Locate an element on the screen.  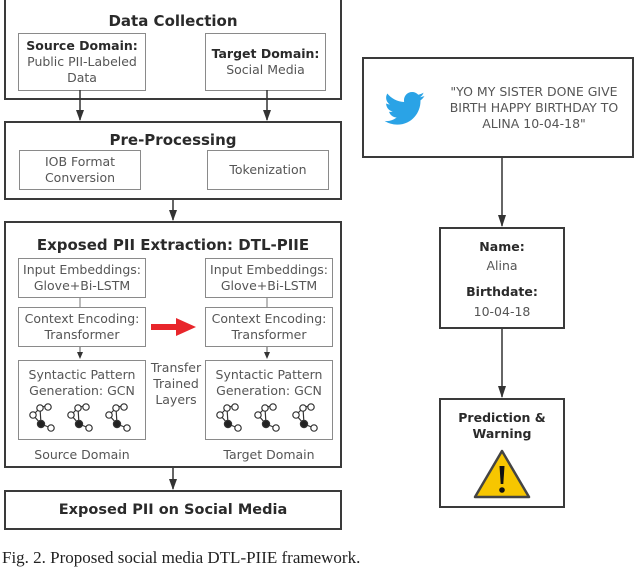
birthdate-label: Birthdate: is located at coordinates (502, 291).